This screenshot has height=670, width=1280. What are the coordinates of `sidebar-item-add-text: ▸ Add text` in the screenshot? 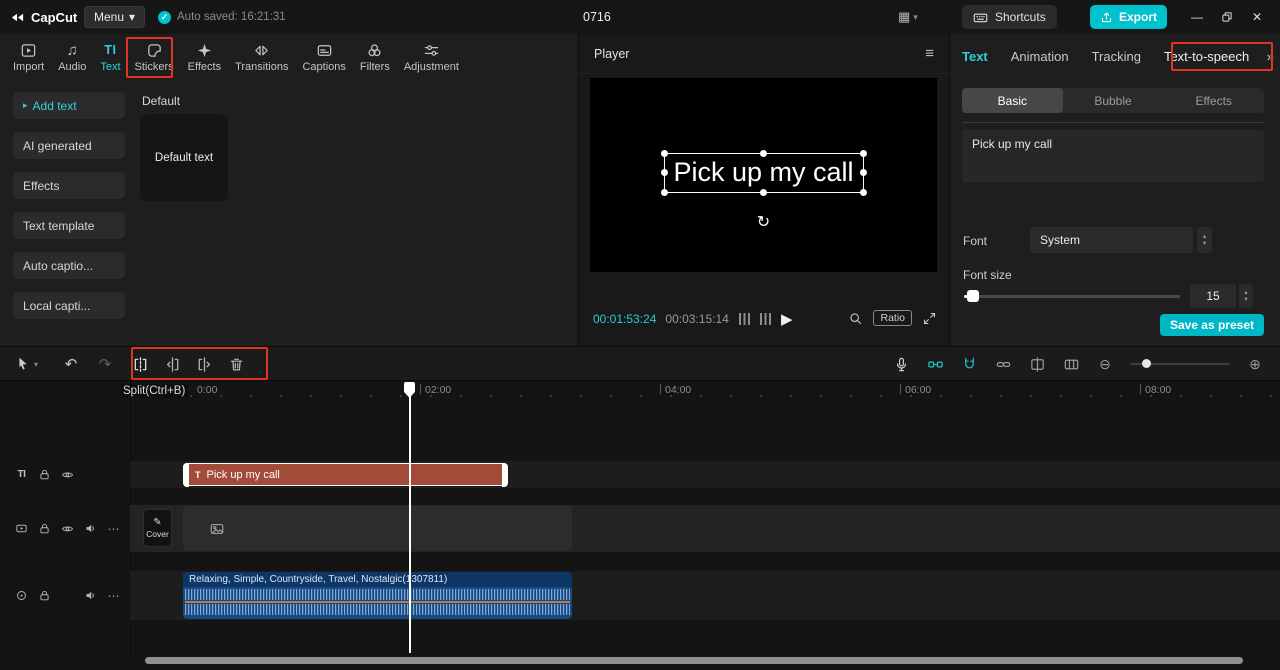 It's located at (69, 105).